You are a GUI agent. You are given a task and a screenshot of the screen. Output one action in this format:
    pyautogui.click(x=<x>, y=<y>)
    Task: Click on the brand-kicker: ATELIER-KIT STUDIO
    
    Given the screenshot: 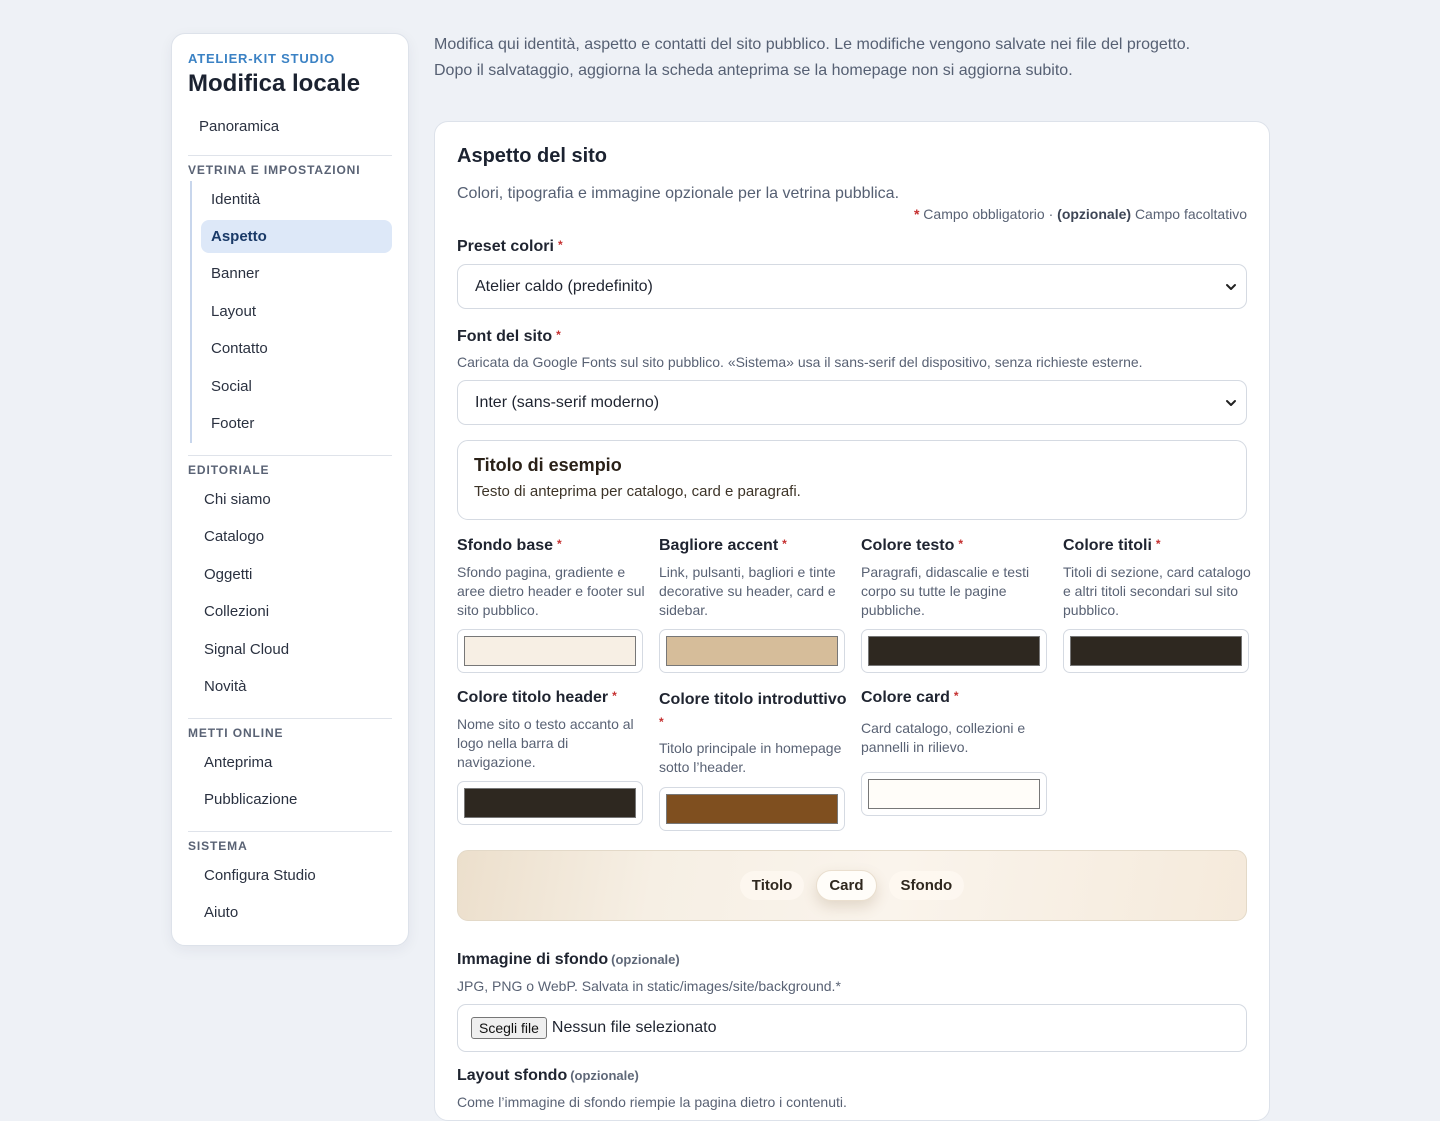 What is the action you would take?
    pyautogui.click(x=262, y=58)
    